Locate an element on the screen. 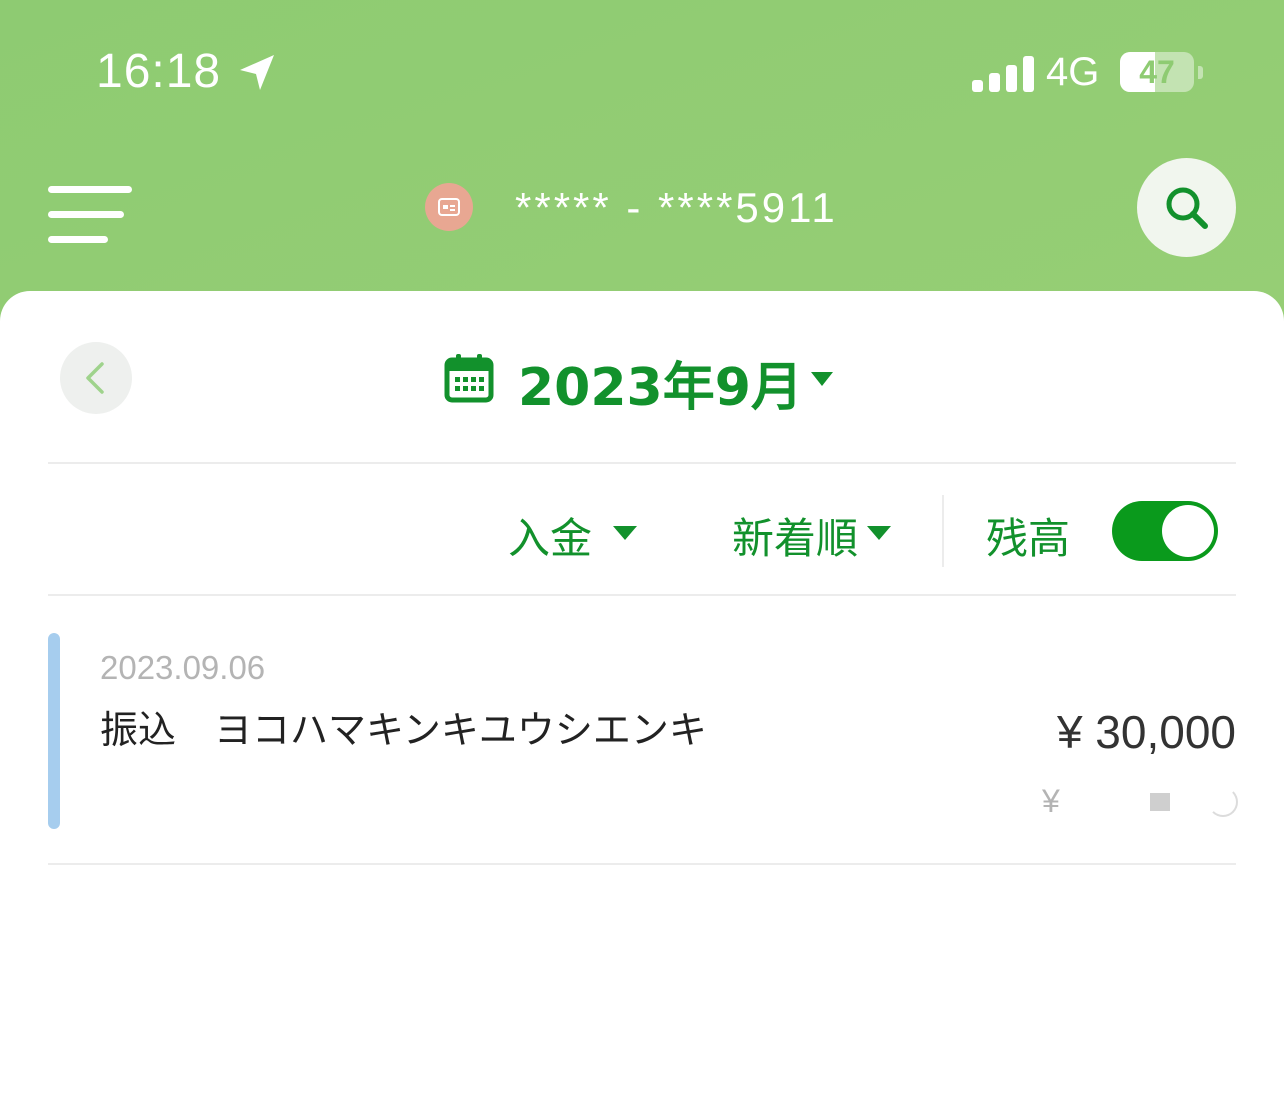 The image size is (1284, 1105). search-icon is located at coordinates (1187, 208).